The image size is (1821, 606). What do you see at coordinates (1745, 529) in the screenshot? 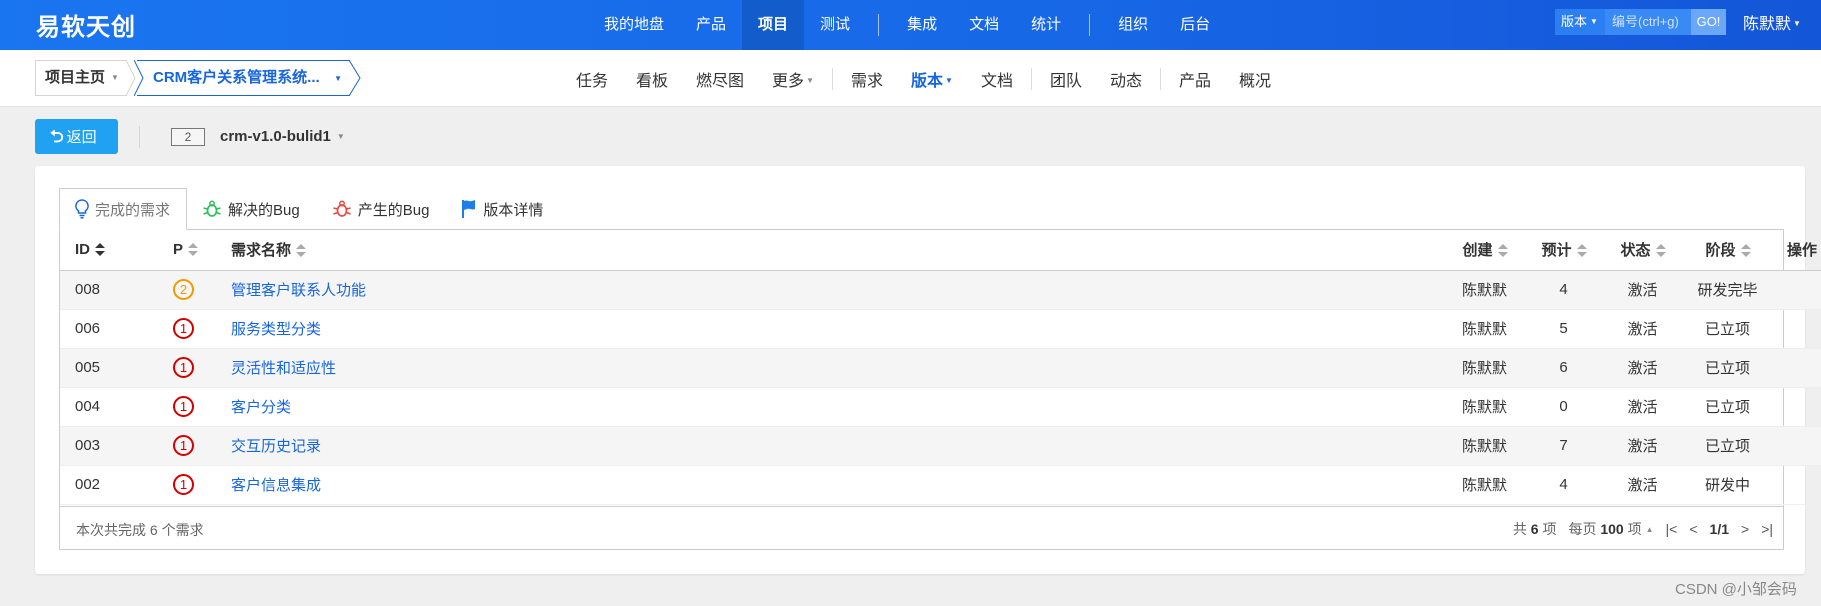
I see `next-page-icon: >` at bounding box center [1745, 529].